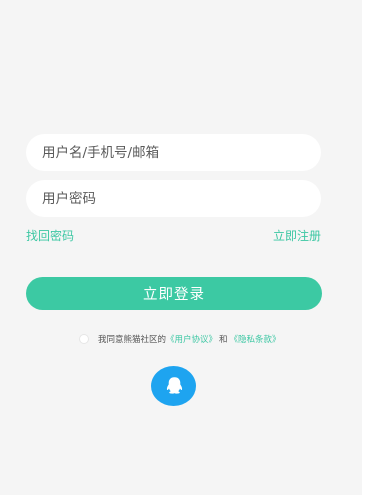 The image size is (368, 495). I want to click on forgot-password-link: 找回密码, so click(50, 236).